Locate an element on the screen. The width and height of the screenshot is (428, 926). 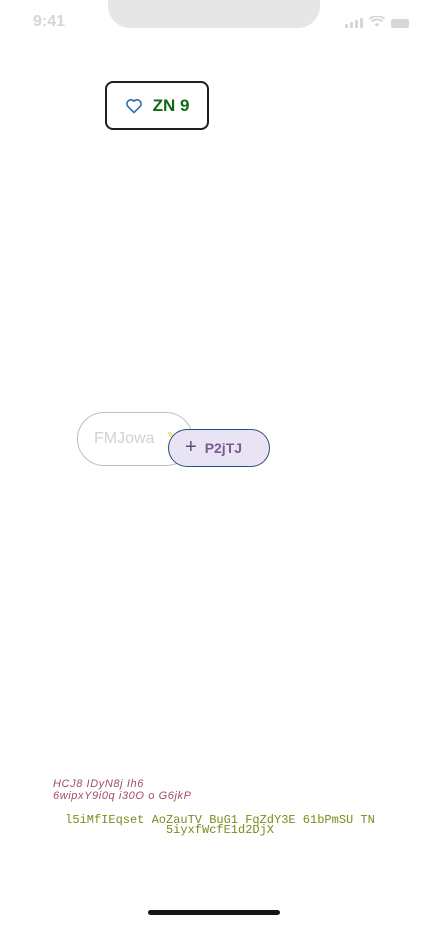
status-time: 9:41 is located at coordinates (49, 21).